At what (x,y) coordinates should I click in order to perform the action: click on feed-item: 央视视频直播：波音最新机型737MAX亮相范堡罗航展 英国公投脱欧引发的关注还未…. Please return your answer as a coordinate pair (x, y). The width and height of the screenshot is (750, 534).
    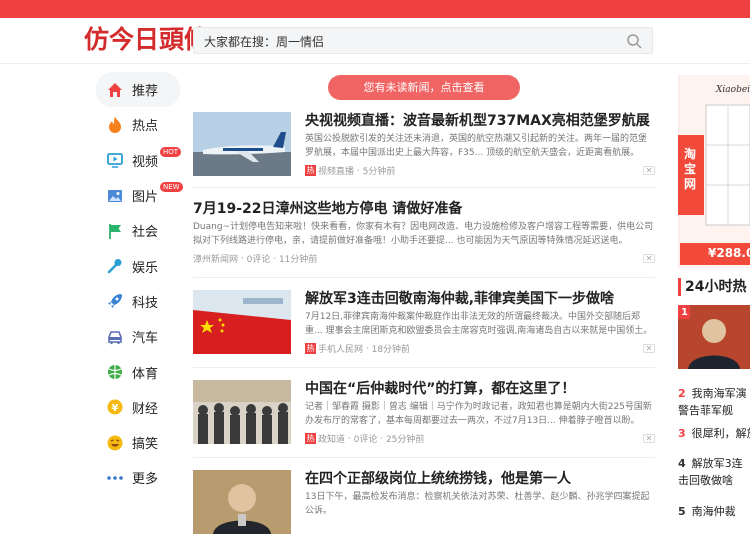
    Looking at the image, I should click on (424, 148).